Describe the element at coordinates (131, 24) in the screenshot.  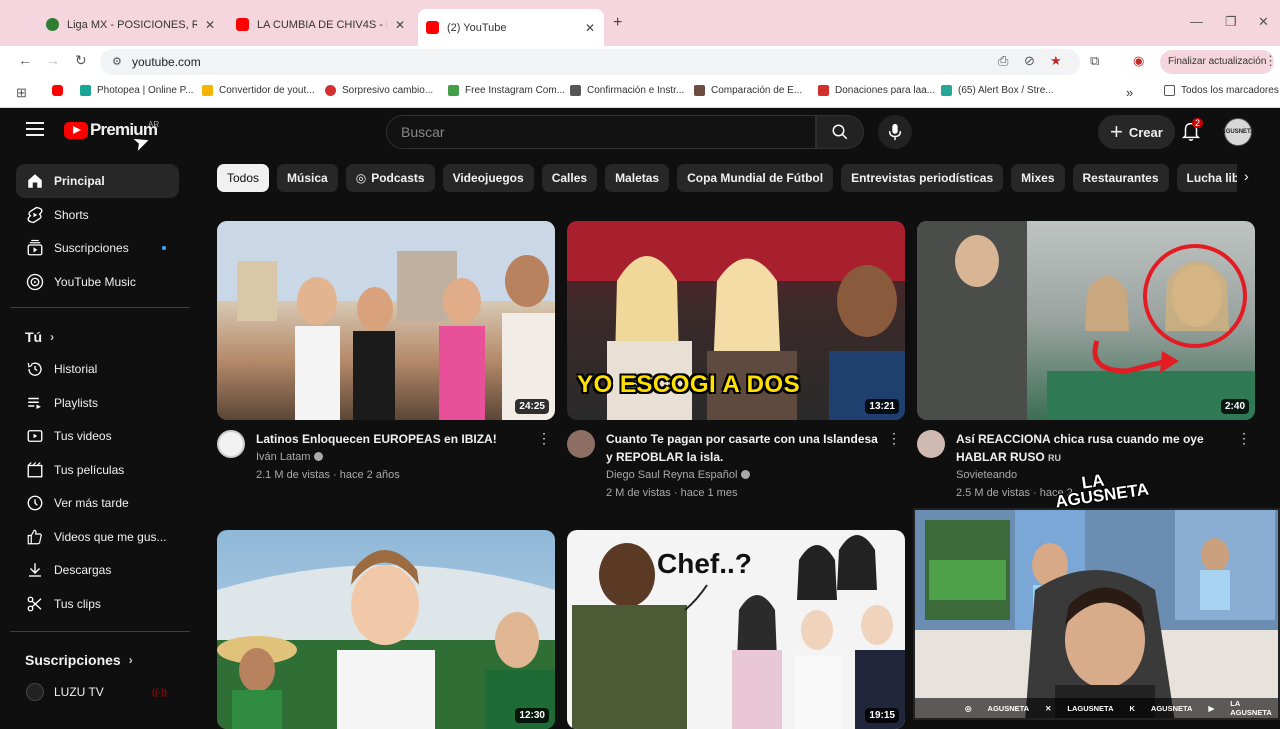
I see `tab-liga-mx: Liga MX - POSICIONES, RESULT ✕` at that location.